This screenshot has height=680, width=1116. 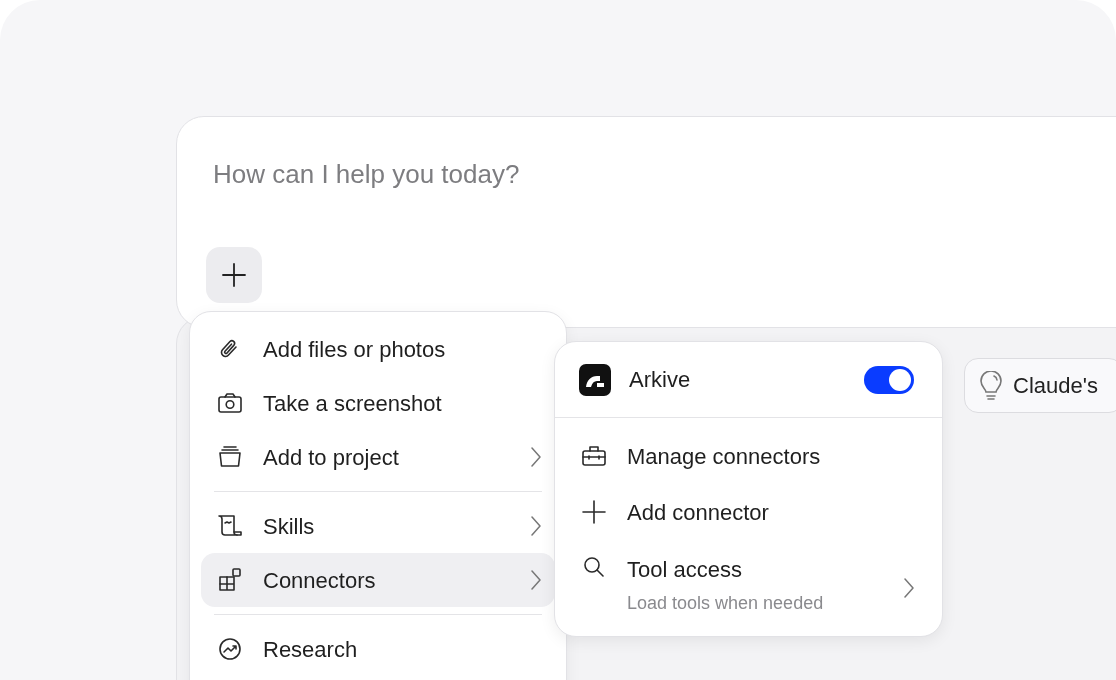 What do you see at coordinates (660, 380) in the screenshot?
I see `connector-name: Arkive` at bounding box center [660, 380].